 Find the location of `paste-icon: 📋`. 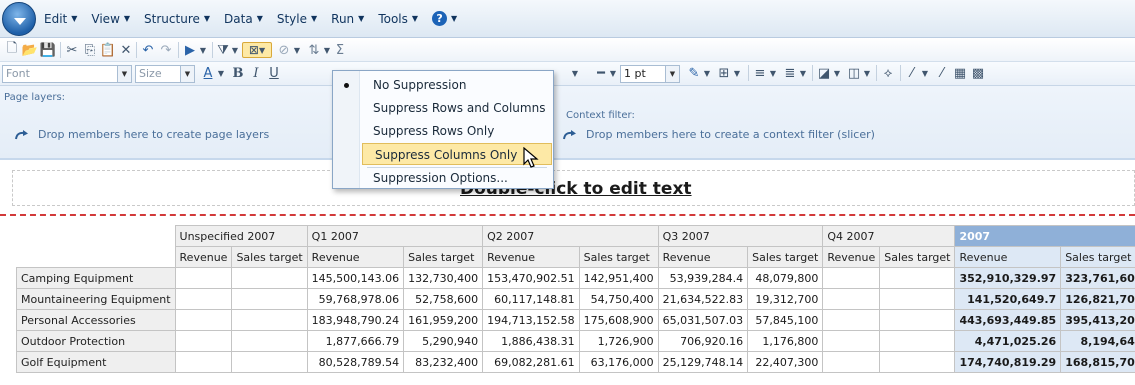

paste-icon: 📋 is located at coordinates (108, 50).